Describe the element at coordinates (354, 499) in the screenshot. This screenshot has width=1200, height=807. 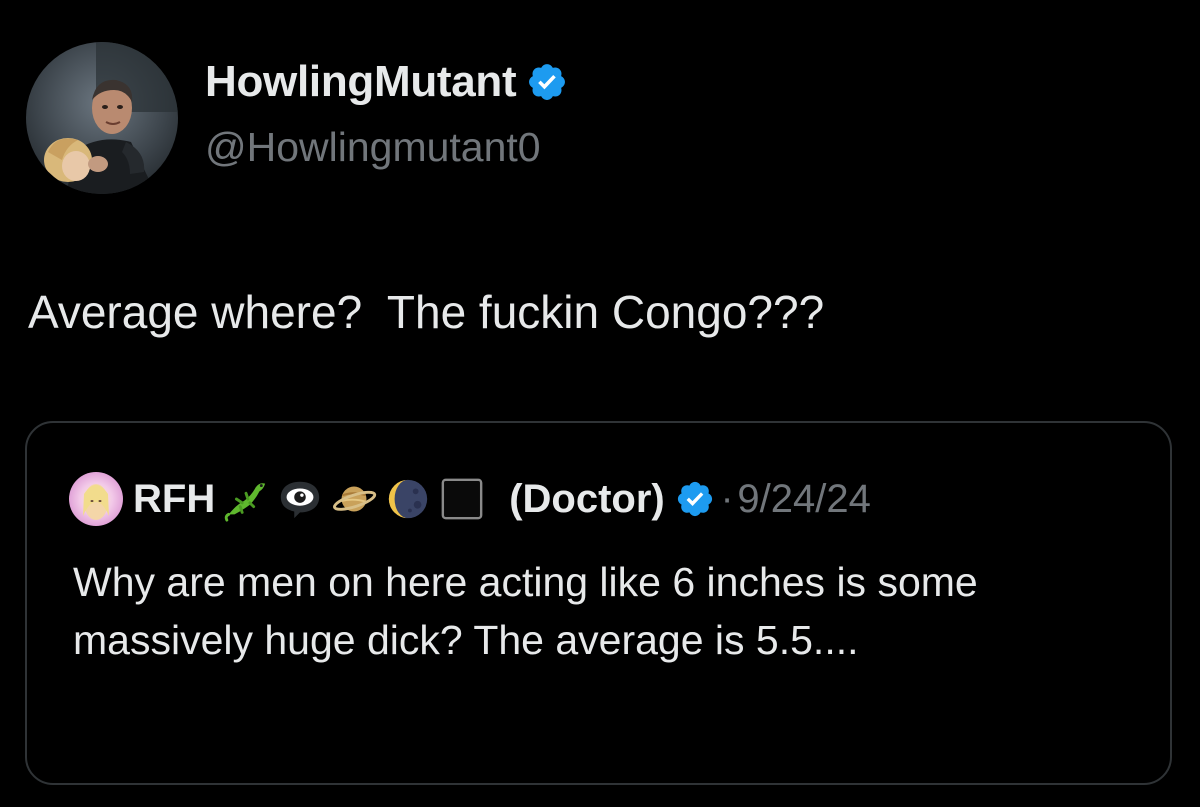
I see `ringed-planet-icon` at that location.